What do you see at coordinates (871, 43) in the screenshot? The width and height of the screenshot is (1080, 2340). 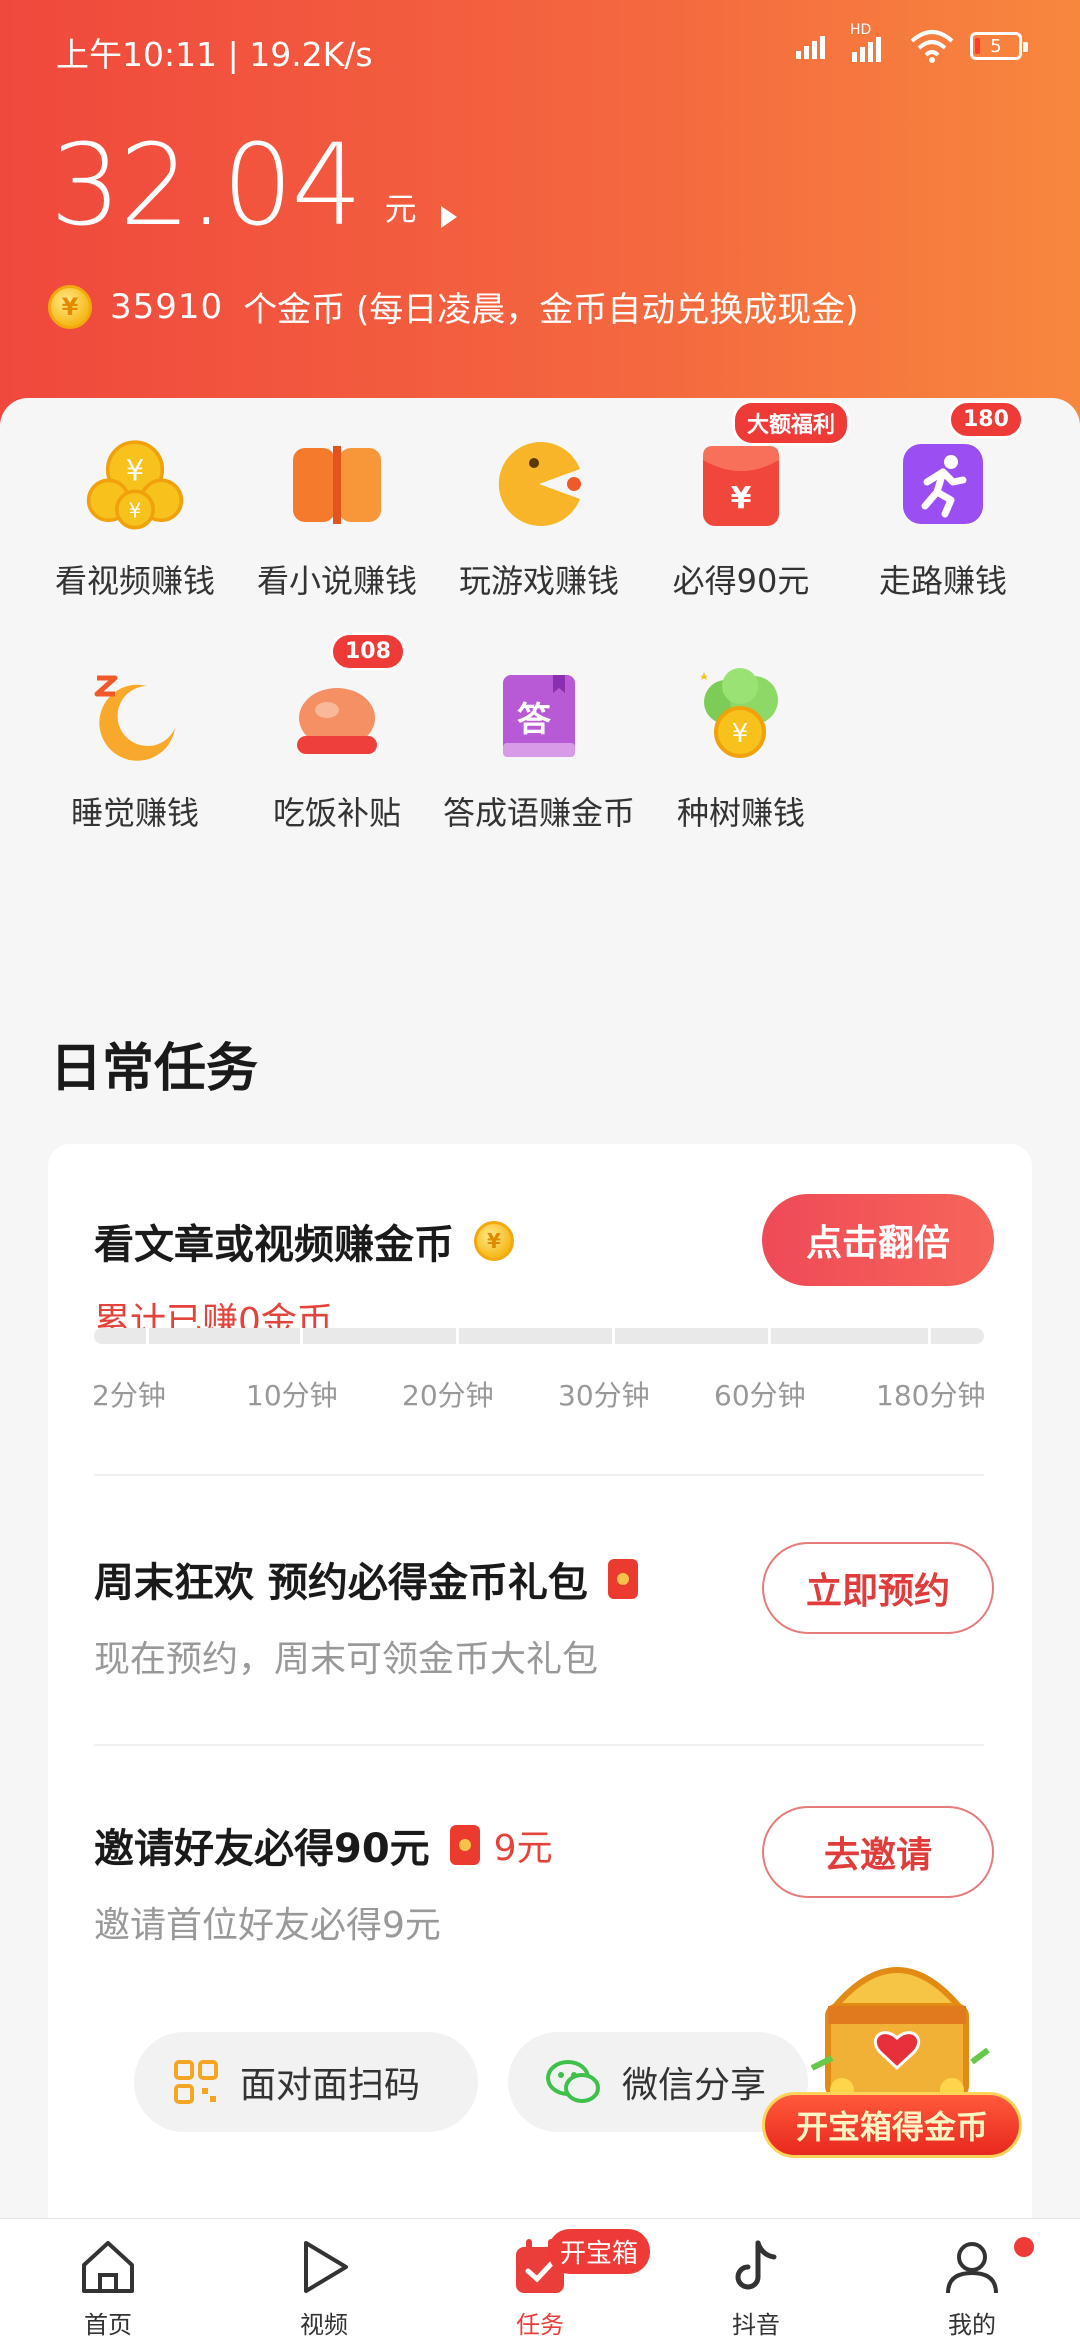 I see `signal-hd-icon: HD` at bounding box center [871, 43].